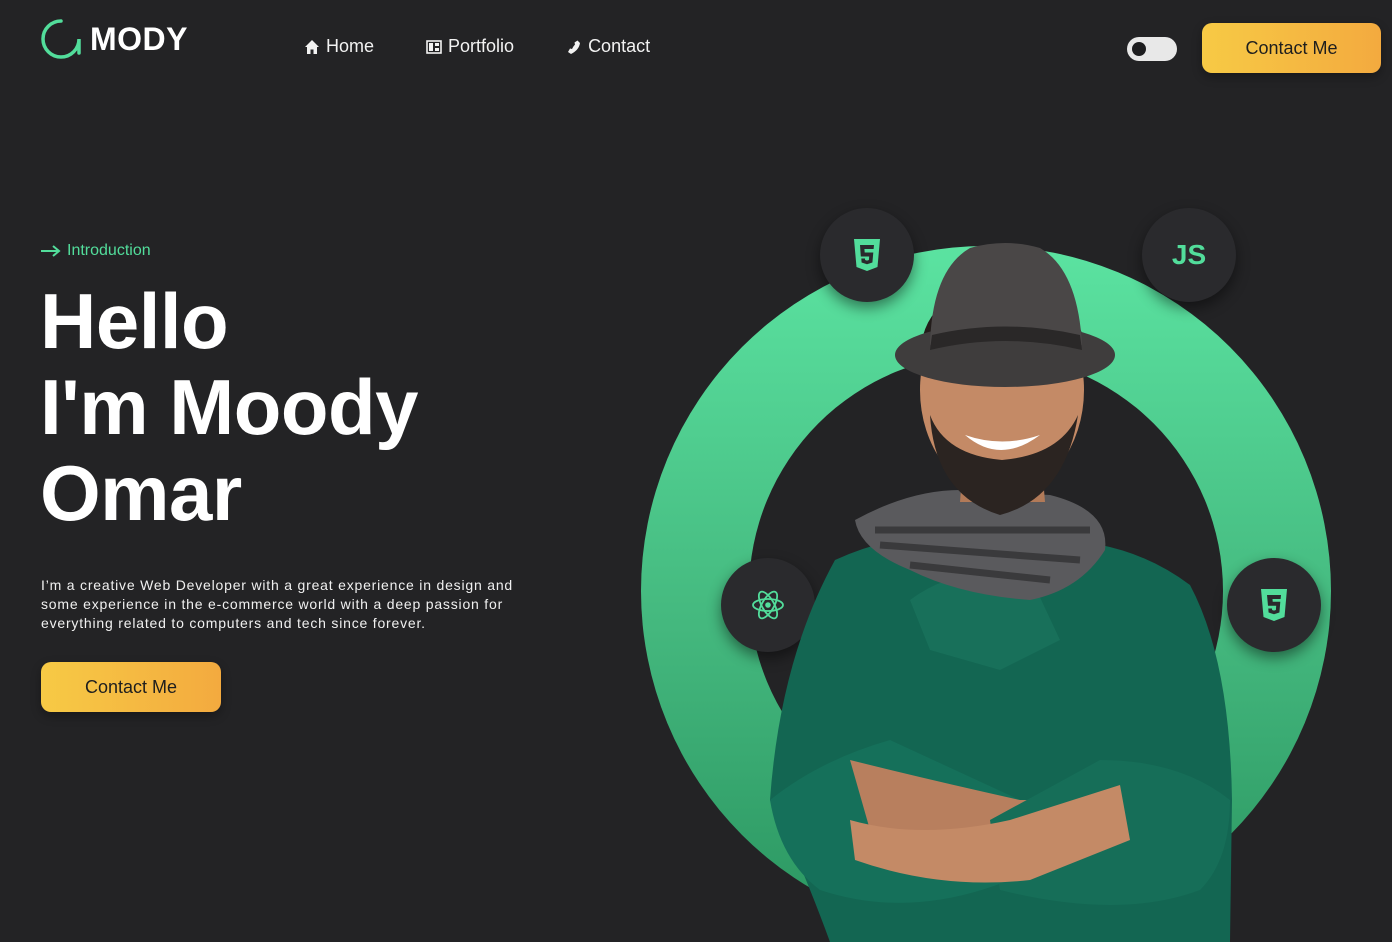 Image resolution: width=1392 pixels, height=942 pixels. What do you see at coordinates (434, 46) in the screenshot?
I see `portfolio-icon` at bounding box center [434, 46].